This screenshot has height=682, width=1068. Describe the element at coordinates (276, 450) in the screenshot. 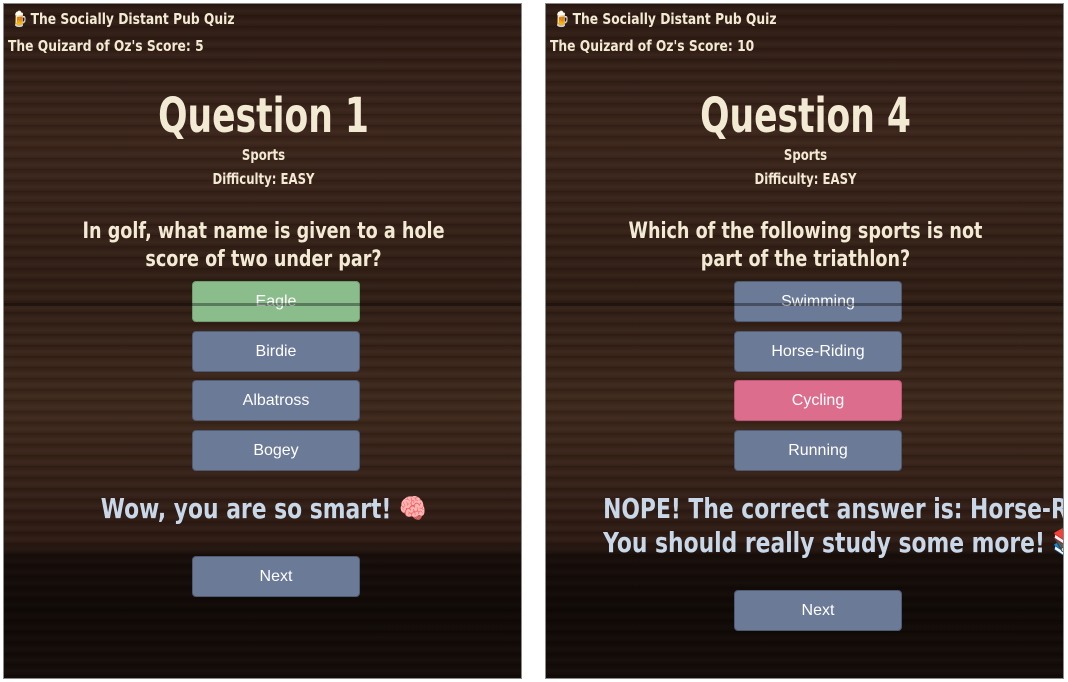

I see `answer-button-bogey: Bogey` at that location.